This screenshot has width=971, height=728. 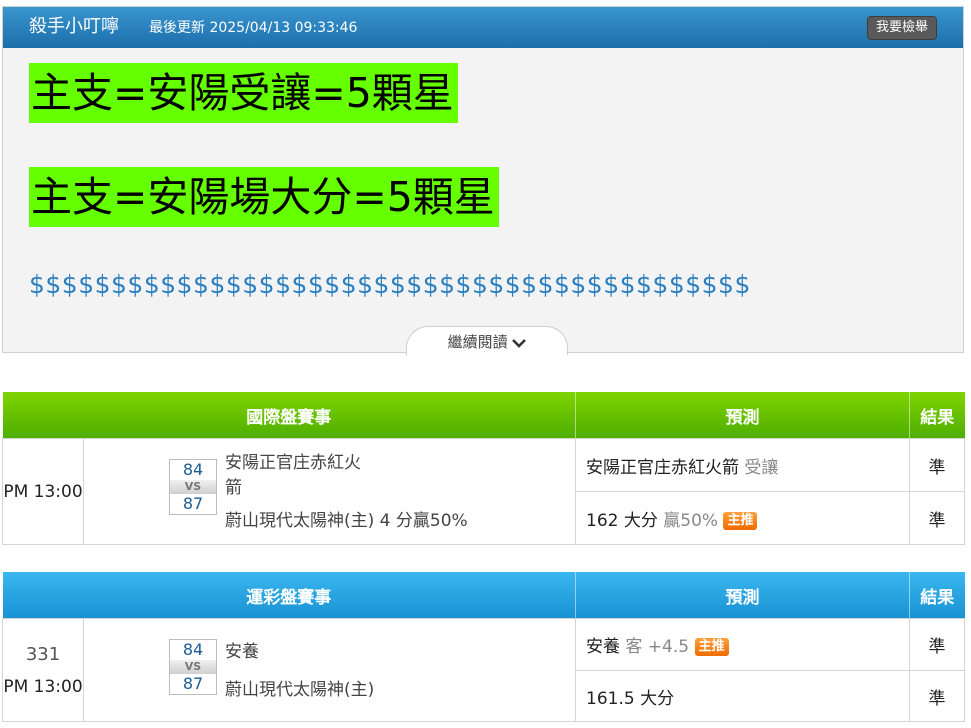 I want to click on away-team-line1: 安陽正官庄赤紅火, so click(x=293, y=463).